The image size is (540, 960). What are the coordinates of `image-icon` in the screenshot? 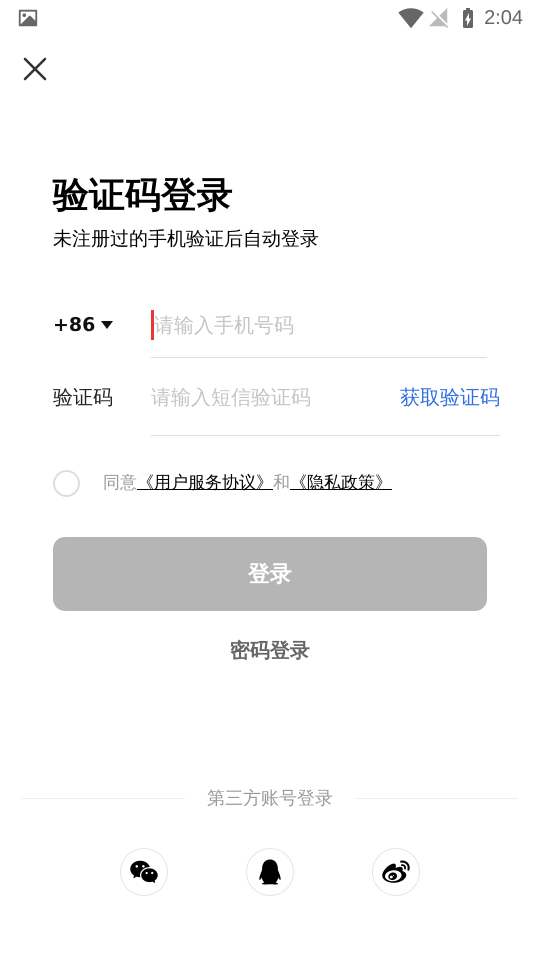 It's located at (28, 18).